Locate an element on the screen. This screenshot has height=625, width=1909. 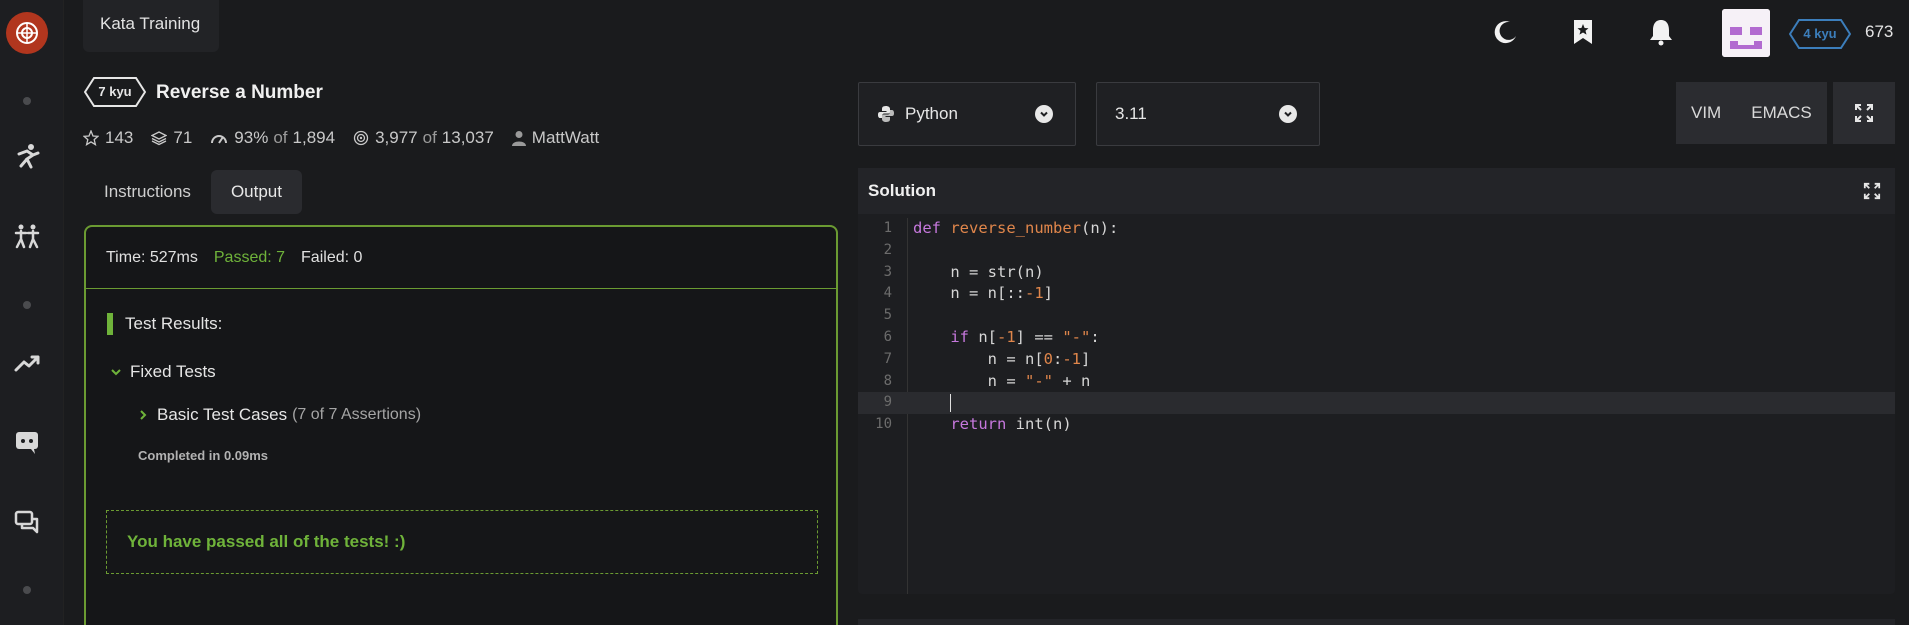
code-line: 3 n = str(n) is located at coordinates (963, 271).